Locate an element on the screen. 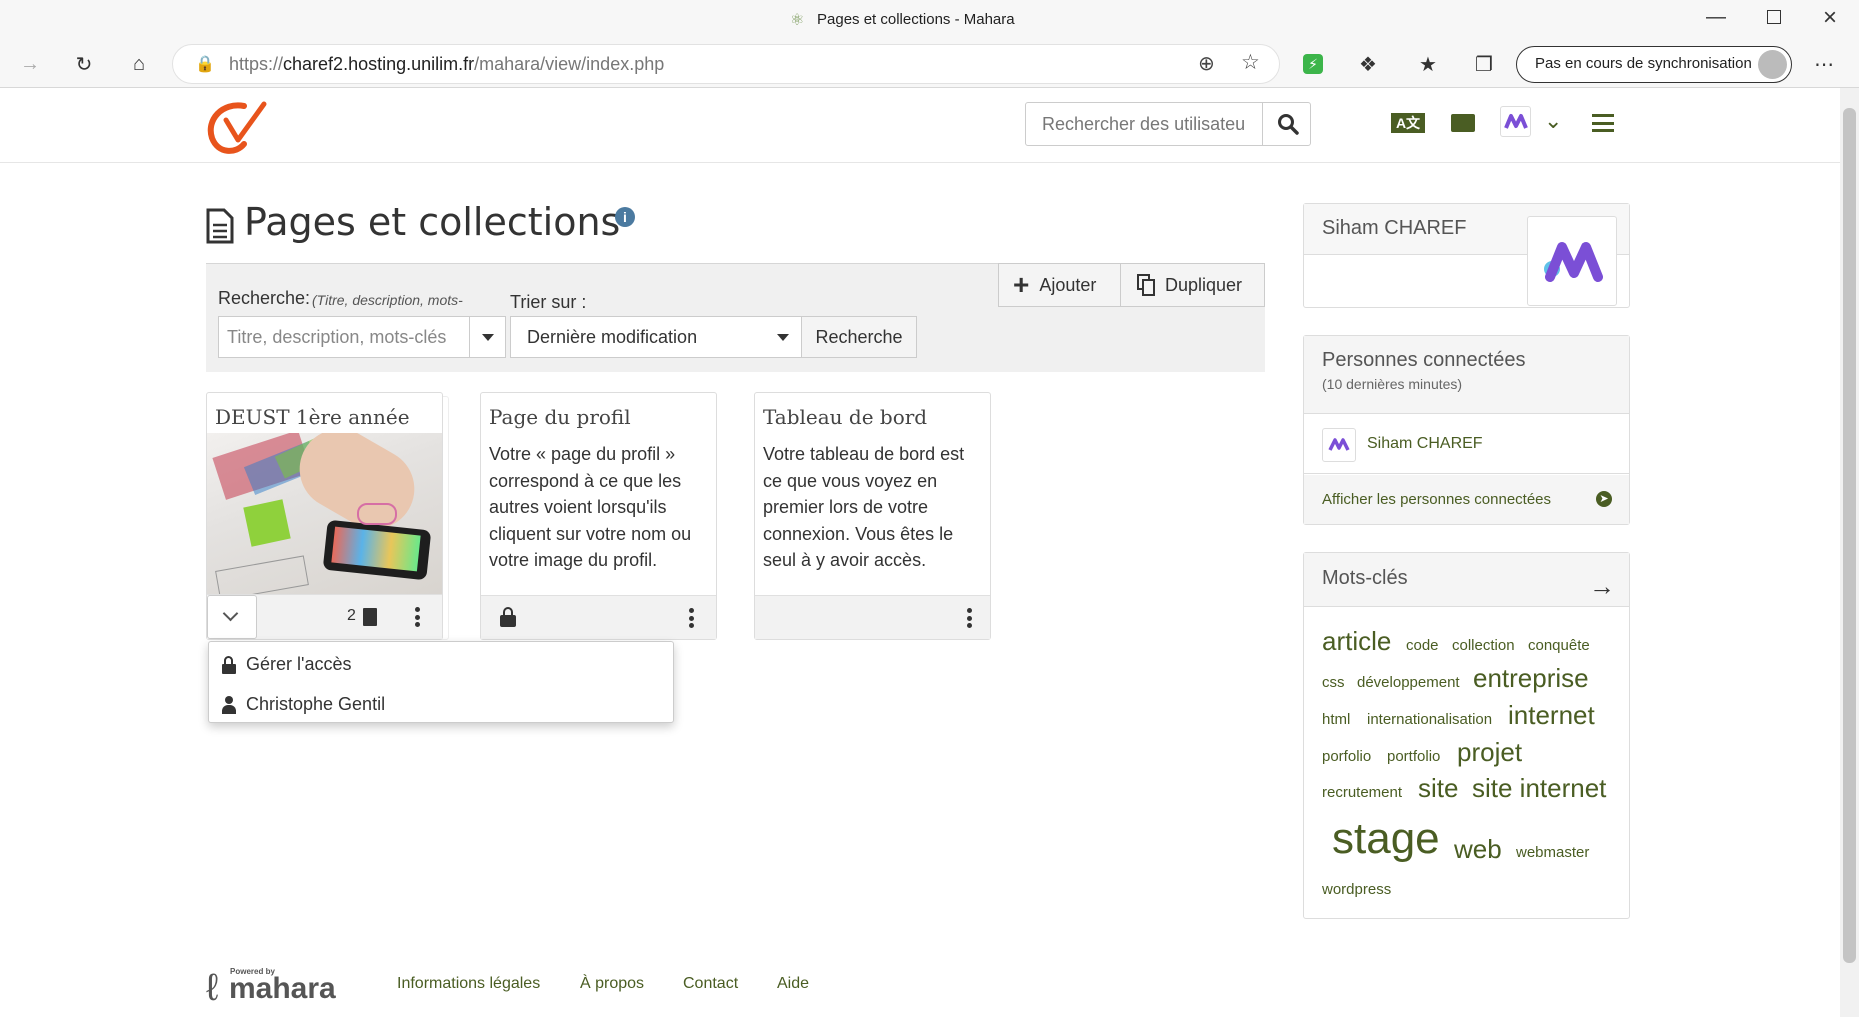 This screenshot has width=1859, height=1017. online-users-subtitle: (10 dernières minutes) is located at coordinates (1392, 384).